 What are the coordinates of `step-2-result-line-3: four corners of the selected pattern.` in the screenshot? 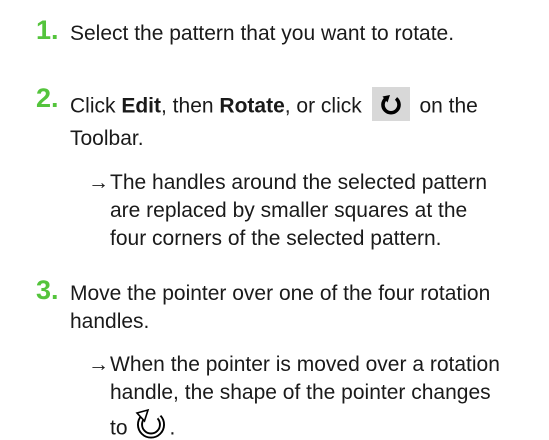 It's located at (276, 238).